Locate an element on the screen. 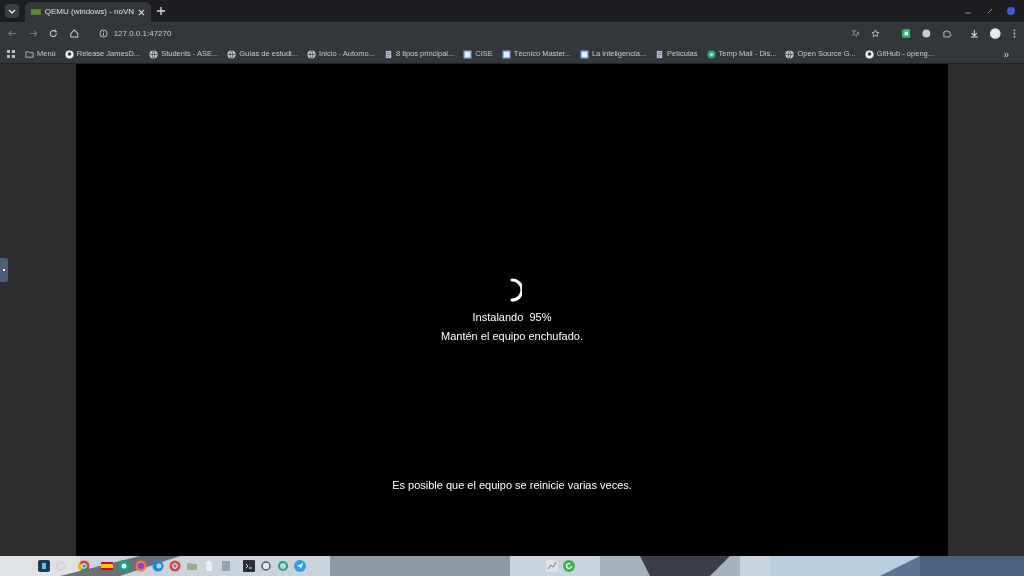  mail-icon is located at coordinates (711, 54).